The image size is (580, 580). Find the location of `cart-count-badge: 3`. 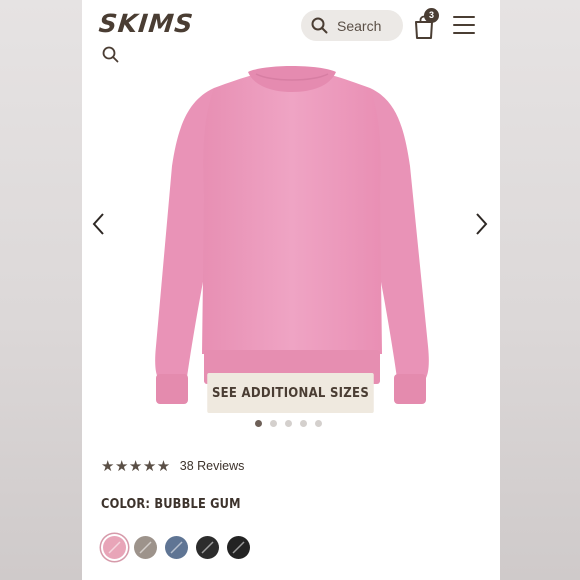

cart-count-badge: 3 is located at coordinates (431, 15).